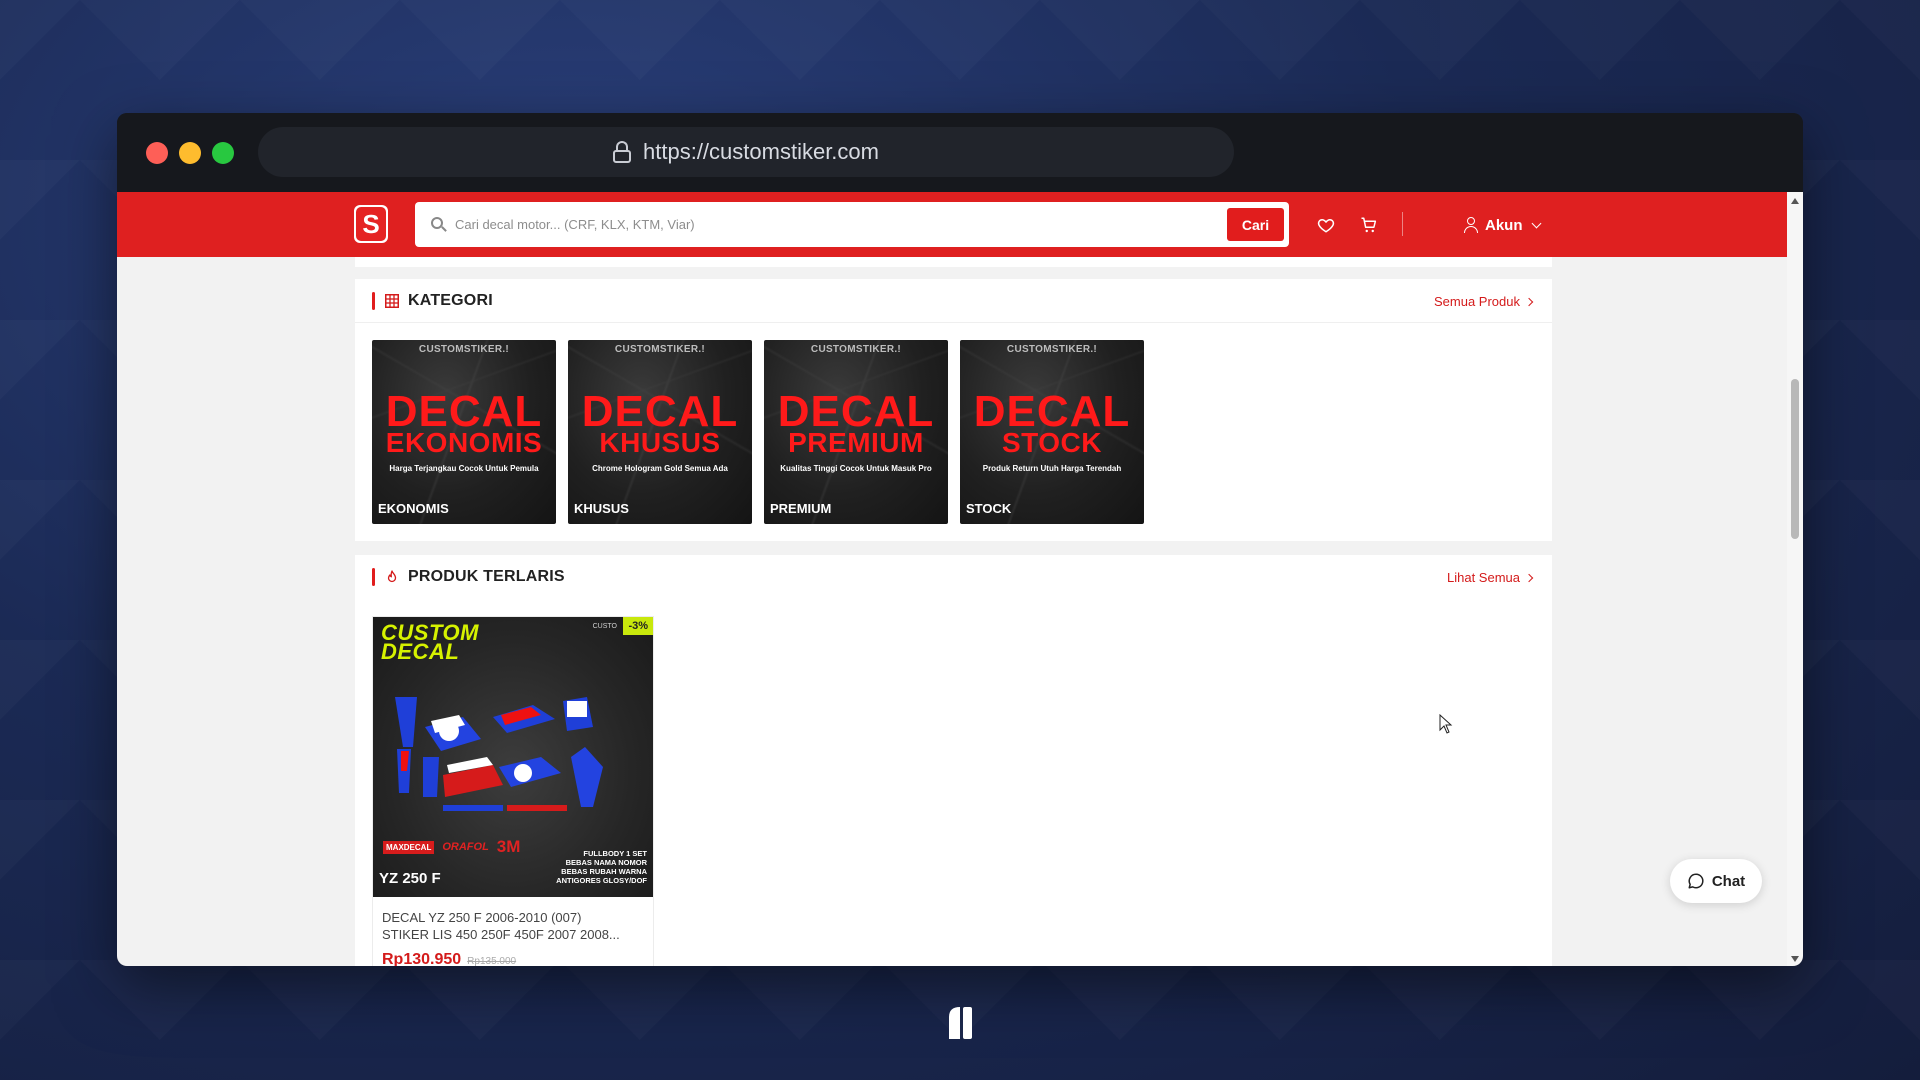 The width and height of the screenshot is (1920, 1080). I want to click on fire-icon, so click(392, 576).